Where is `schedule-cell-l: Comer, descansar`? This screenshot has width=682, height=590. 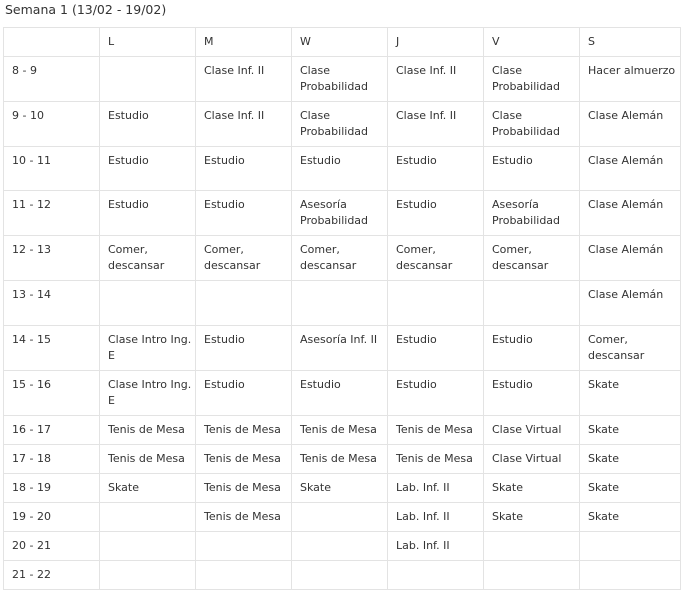
schedule-cell-l: Comer, descansar is located at coordinates (147, 258).